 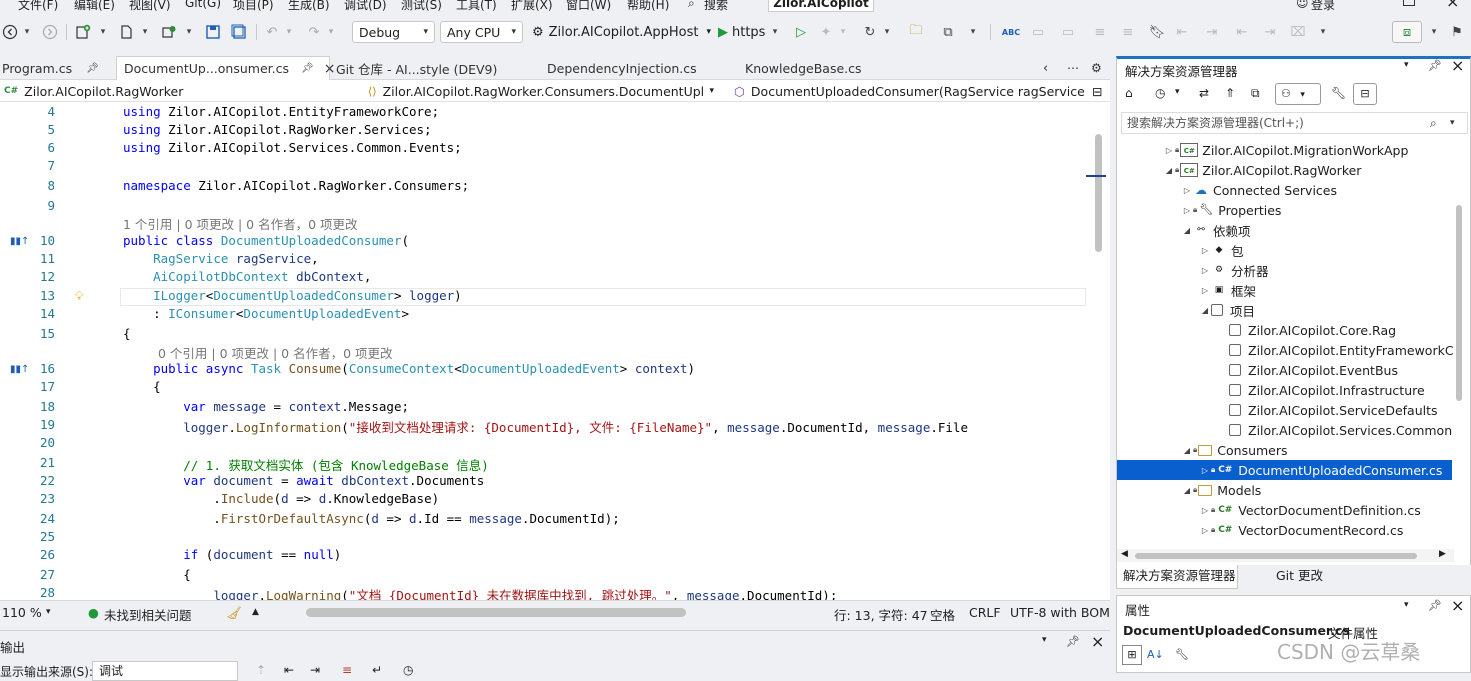 I want to click on chevron-up-icon: ▲, so click(x=255, y=612).